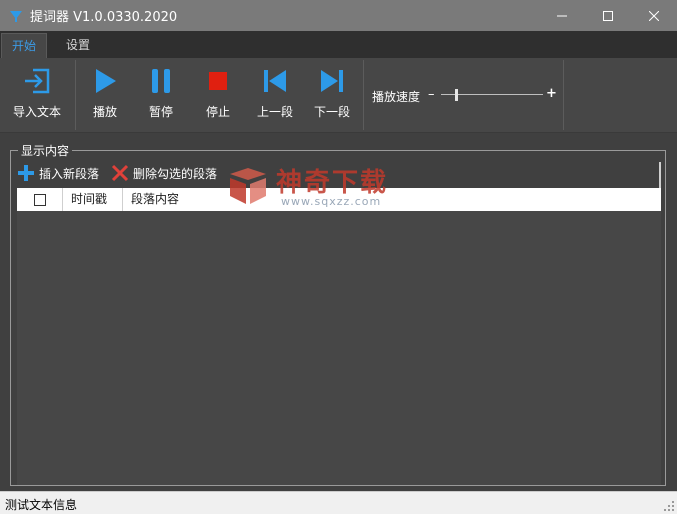 The image size is (677, 514). Describe the element at coordinates (275, 81) in the screenshot. I see `skip-previous-icon` at that location.